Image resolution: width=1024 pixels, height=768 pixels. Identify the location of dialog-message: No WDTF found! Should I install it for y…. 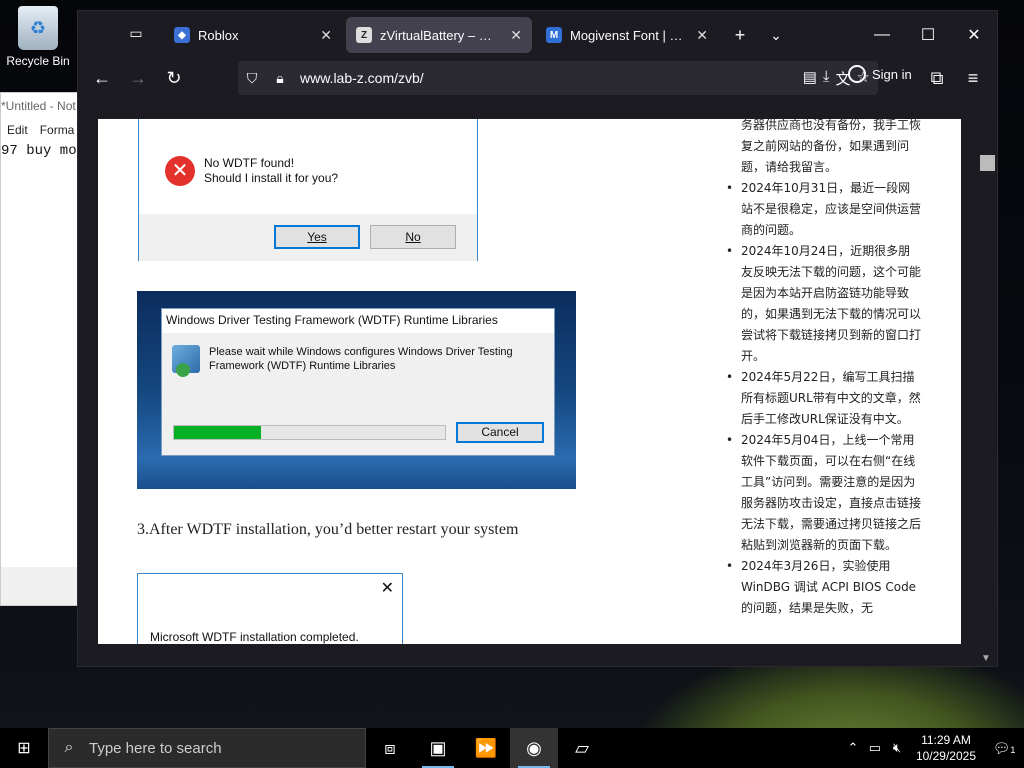
(271, 171).